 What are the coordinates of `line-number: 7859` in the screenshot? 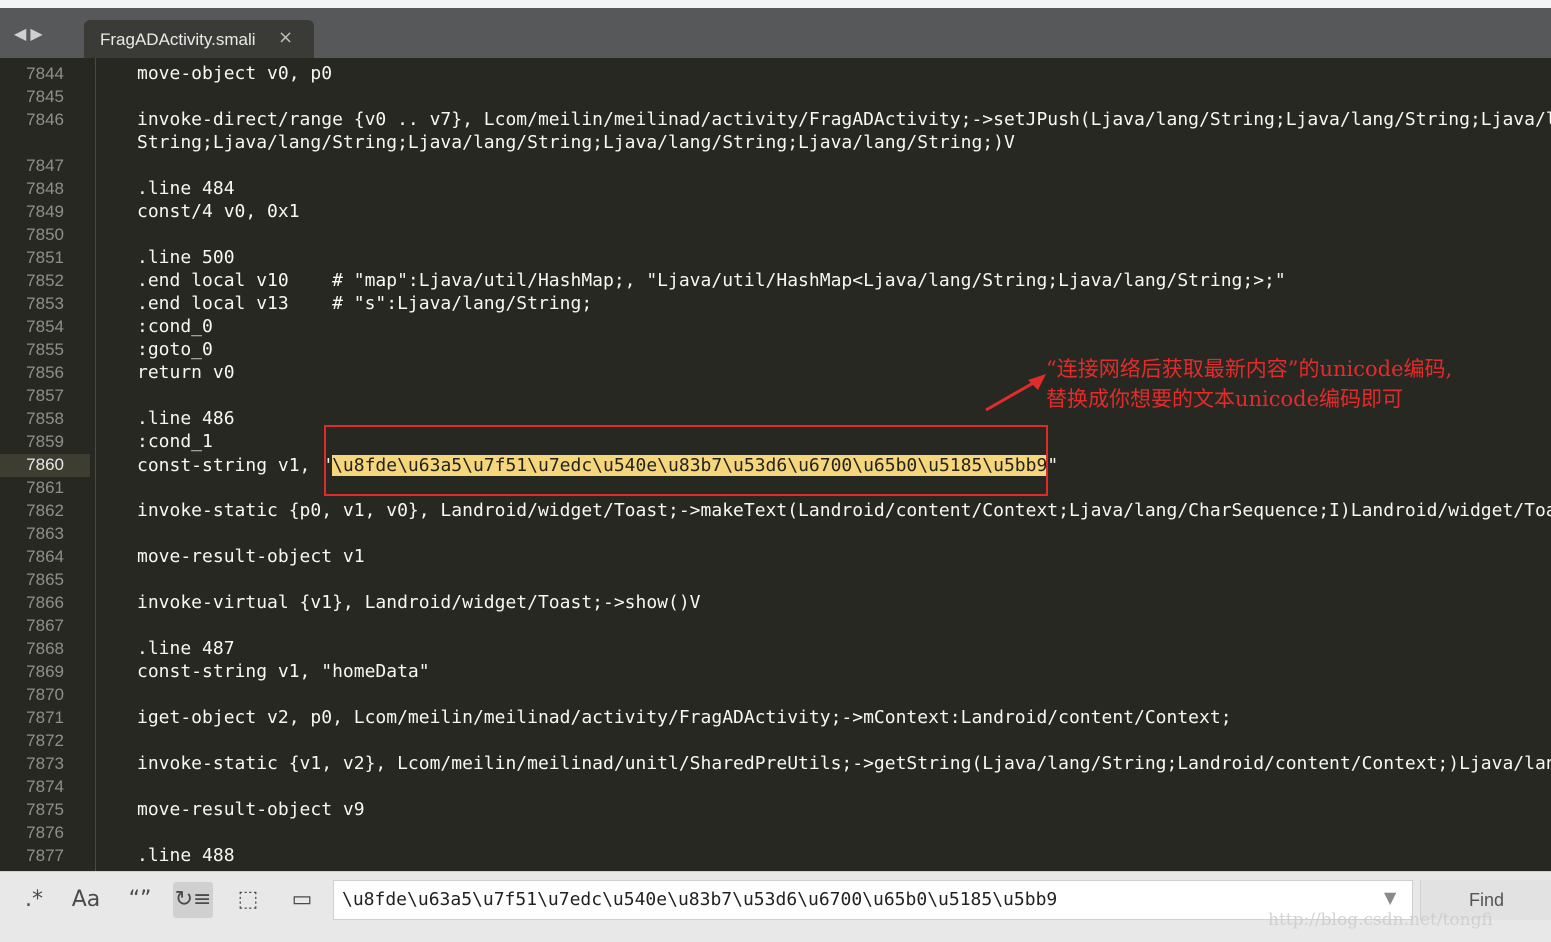 It's located at (45, 441).